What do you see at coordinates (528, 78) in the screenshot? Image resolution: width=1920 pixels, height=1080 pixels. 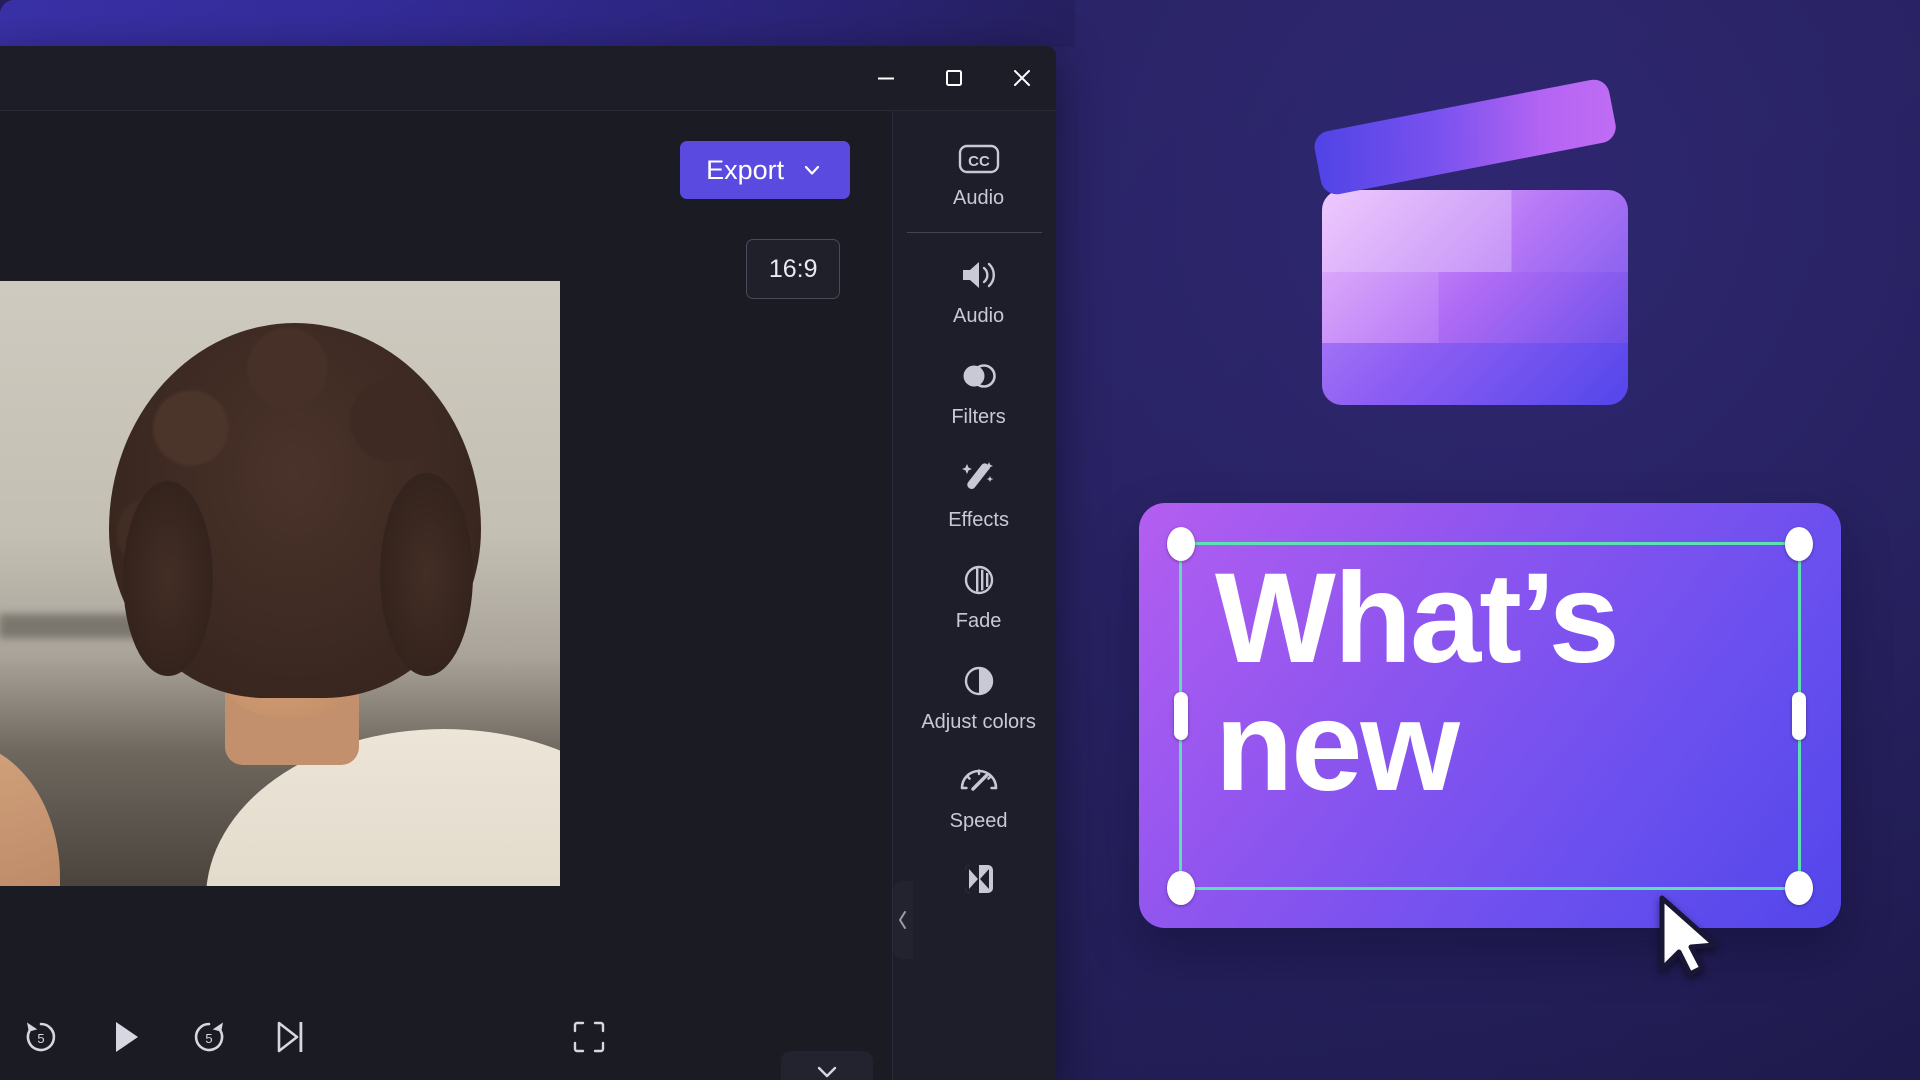 I see `title-bar` at bounding box center [528, 78].